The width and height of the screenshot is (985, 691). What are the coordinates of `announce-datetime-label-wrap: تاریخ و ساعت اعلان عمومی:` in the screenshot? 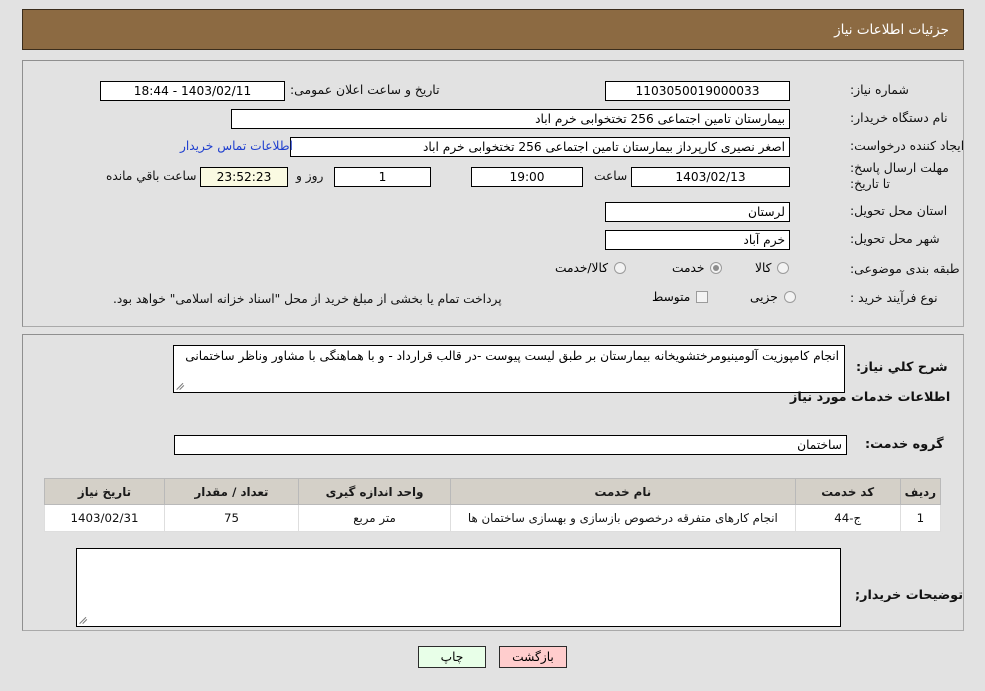 It's located at (365, 90).